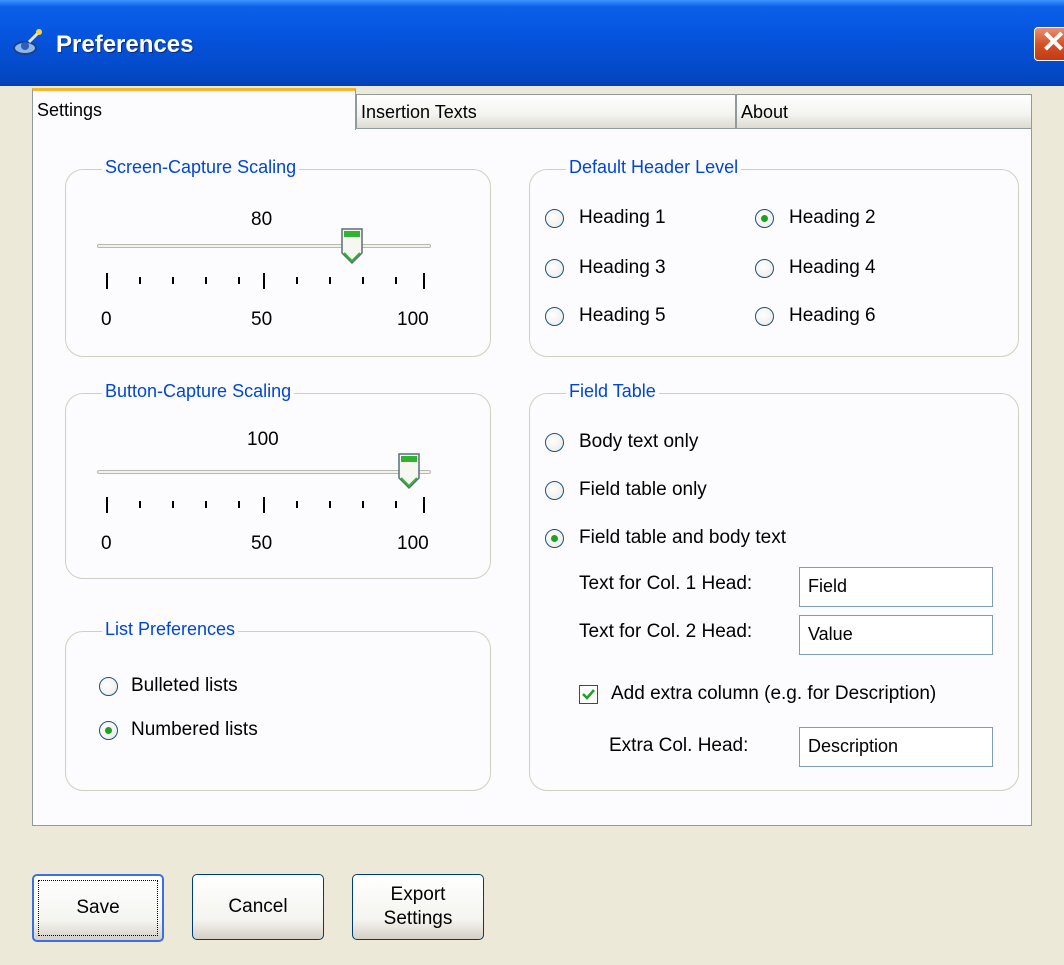 Image resolution: width=1064 pixels, height=965 pixels. Describe the element at coordinates (418, 918) in the screenshot. I see `export-button-line2: Settings` at that location.